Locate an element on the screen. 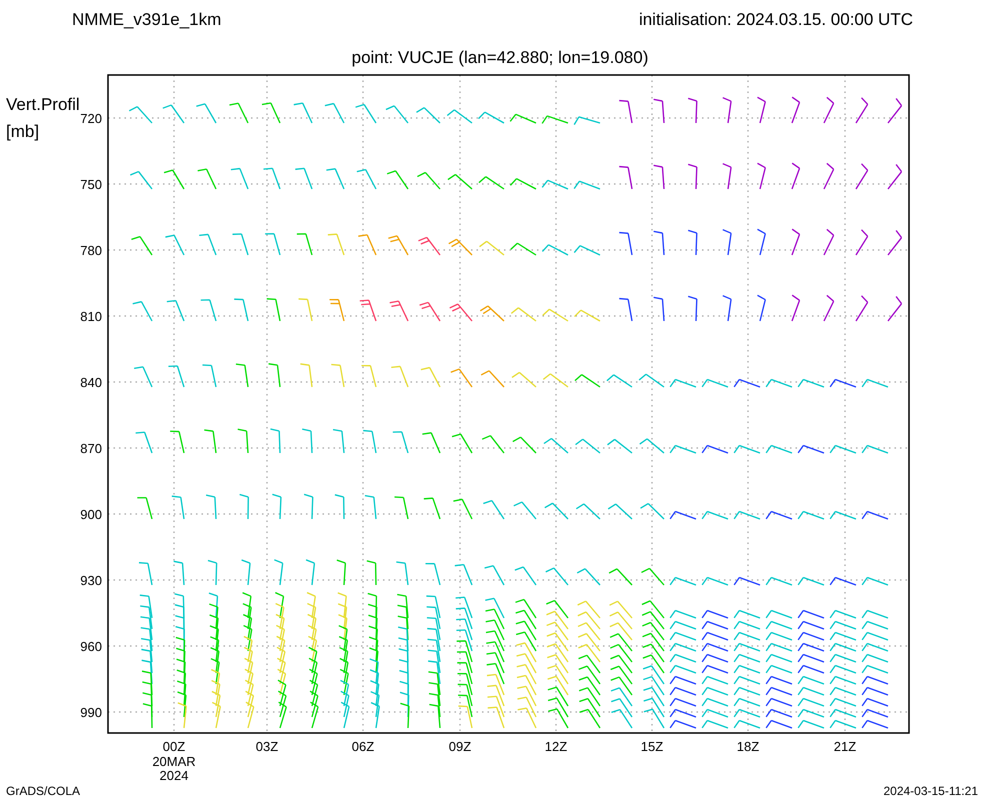  y-tick-label: 780 is located at coordinates (91, 250).